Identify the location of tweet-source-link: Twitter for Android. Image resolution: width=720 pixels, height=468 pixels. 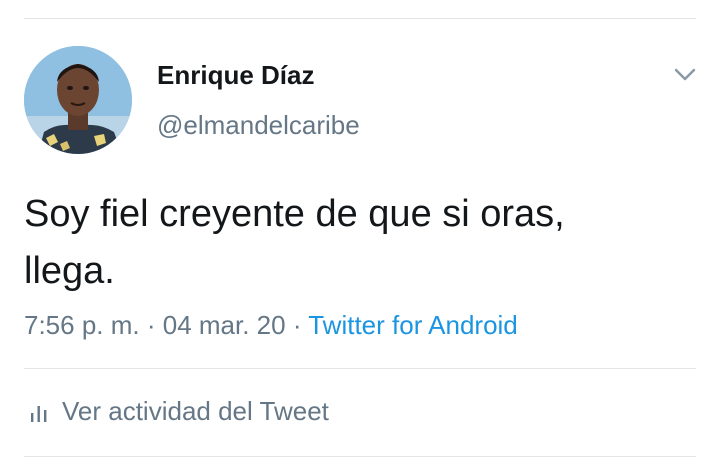
(413, 325).